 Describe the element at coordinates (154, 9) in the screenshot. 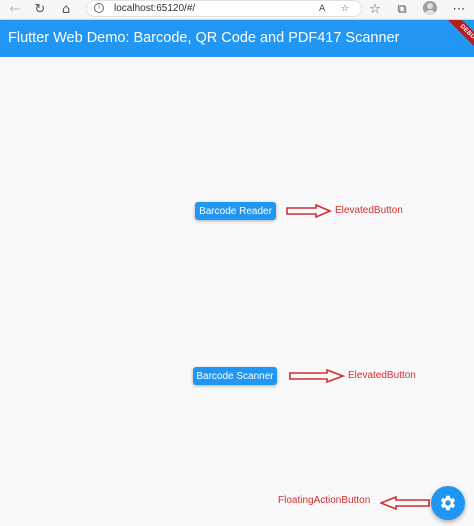

I see `url-text: localhost:65120/#/` at that location.